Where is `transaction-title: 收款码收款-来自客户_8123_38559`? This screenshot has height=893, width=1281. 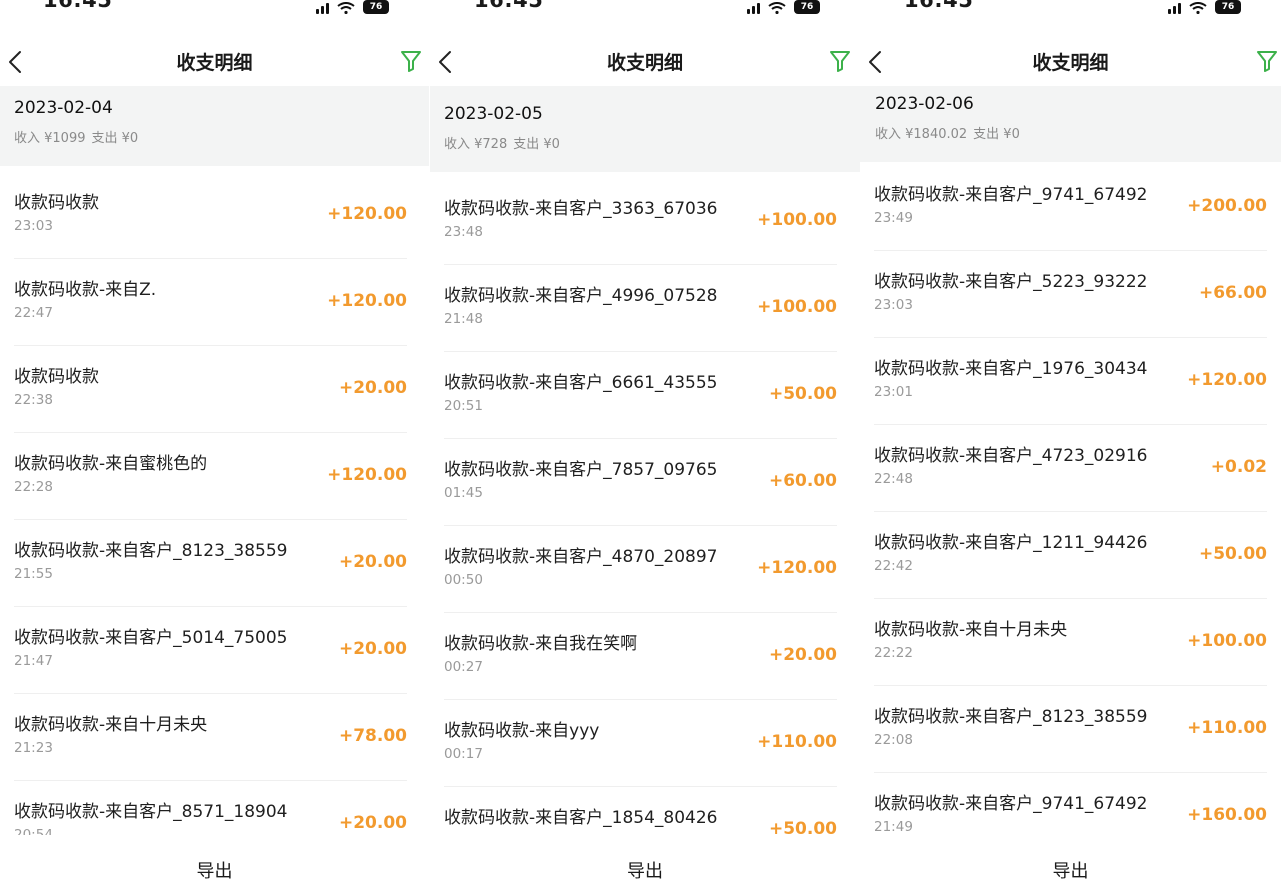 transaction-title: 收款码收款-来自客户_8123_38559 is located at coordinates (1011, 717).